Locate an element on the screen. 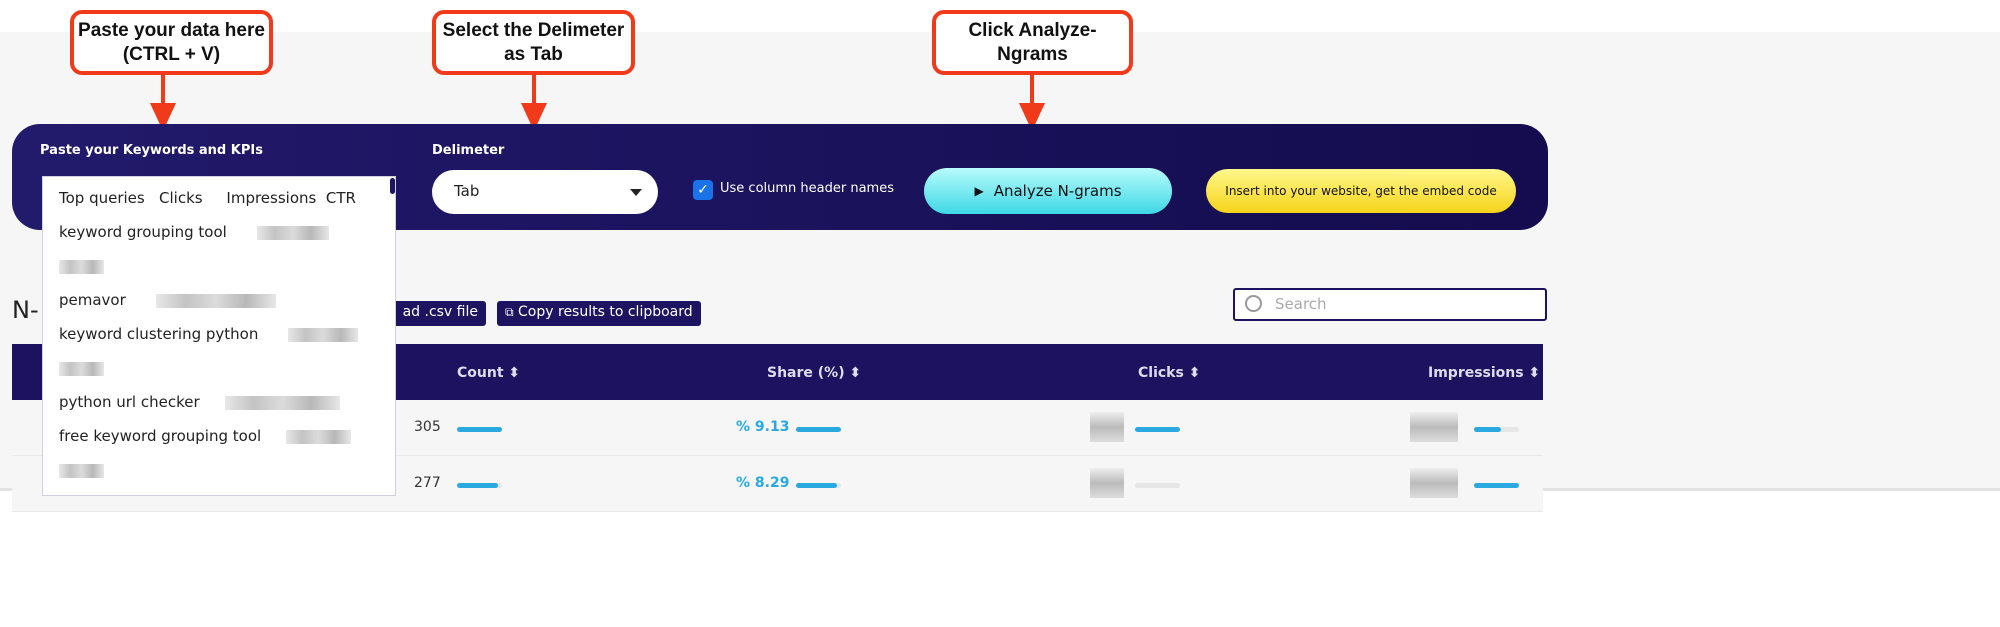 The height and width of the screenshot is (627, 2000). play-icon: ▶ is located at coordinates (979, 191).